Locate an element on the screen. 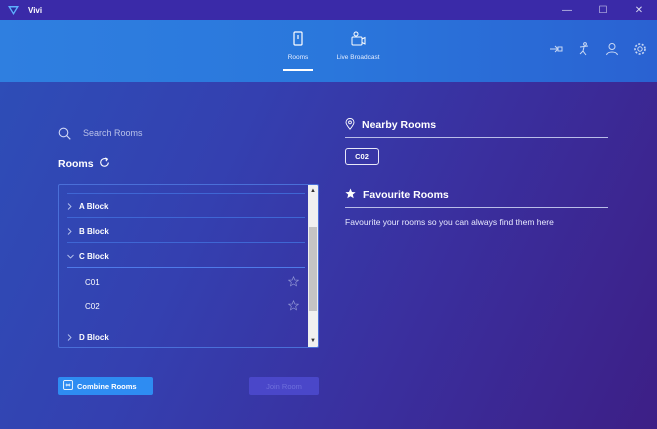  minimize-button: — is located at coordinates (567, 10).